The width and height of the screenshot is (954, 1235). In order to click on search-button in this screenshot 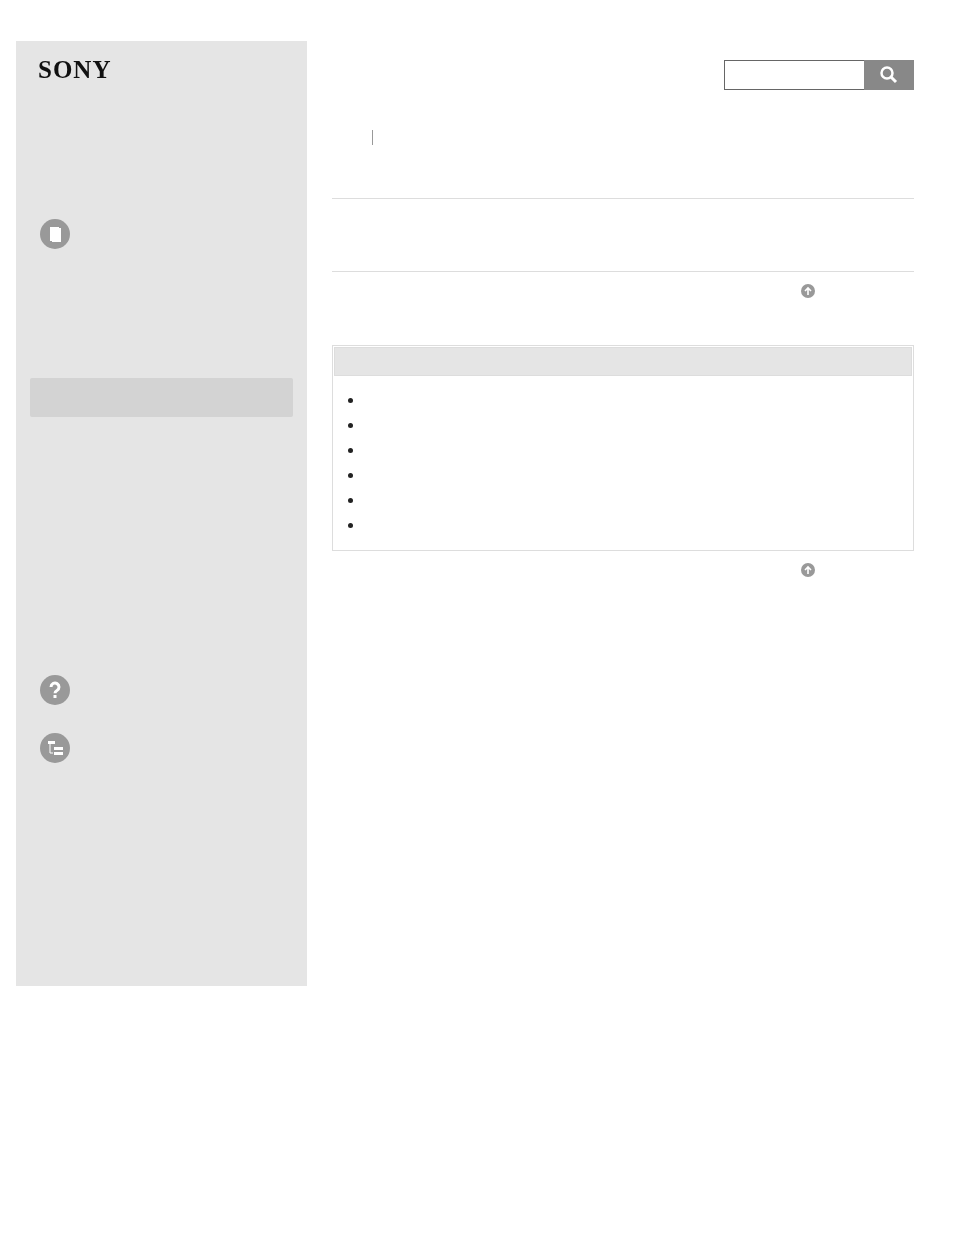, I will do `click(889, 75)`.